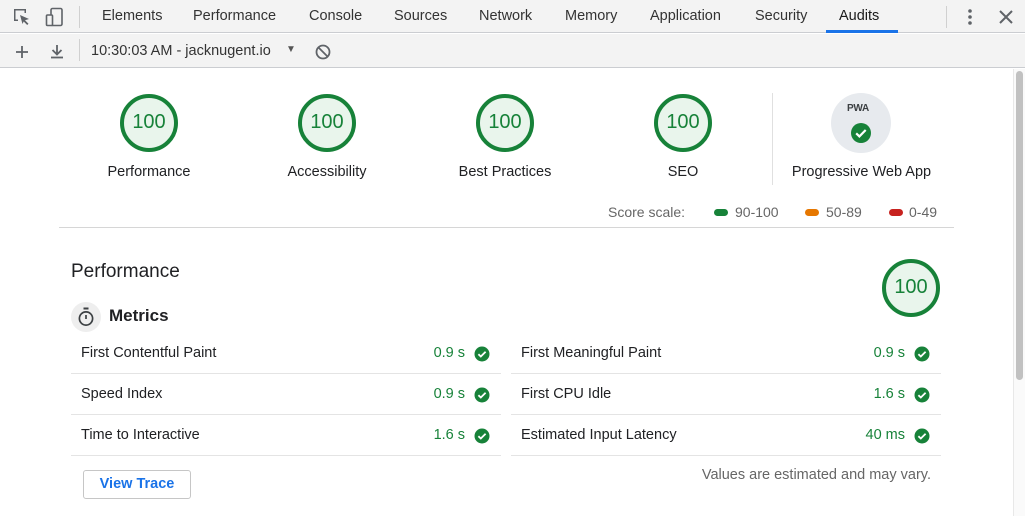 The image size is (1025, 516). I want to click on close-icon, so click(1006, 17).